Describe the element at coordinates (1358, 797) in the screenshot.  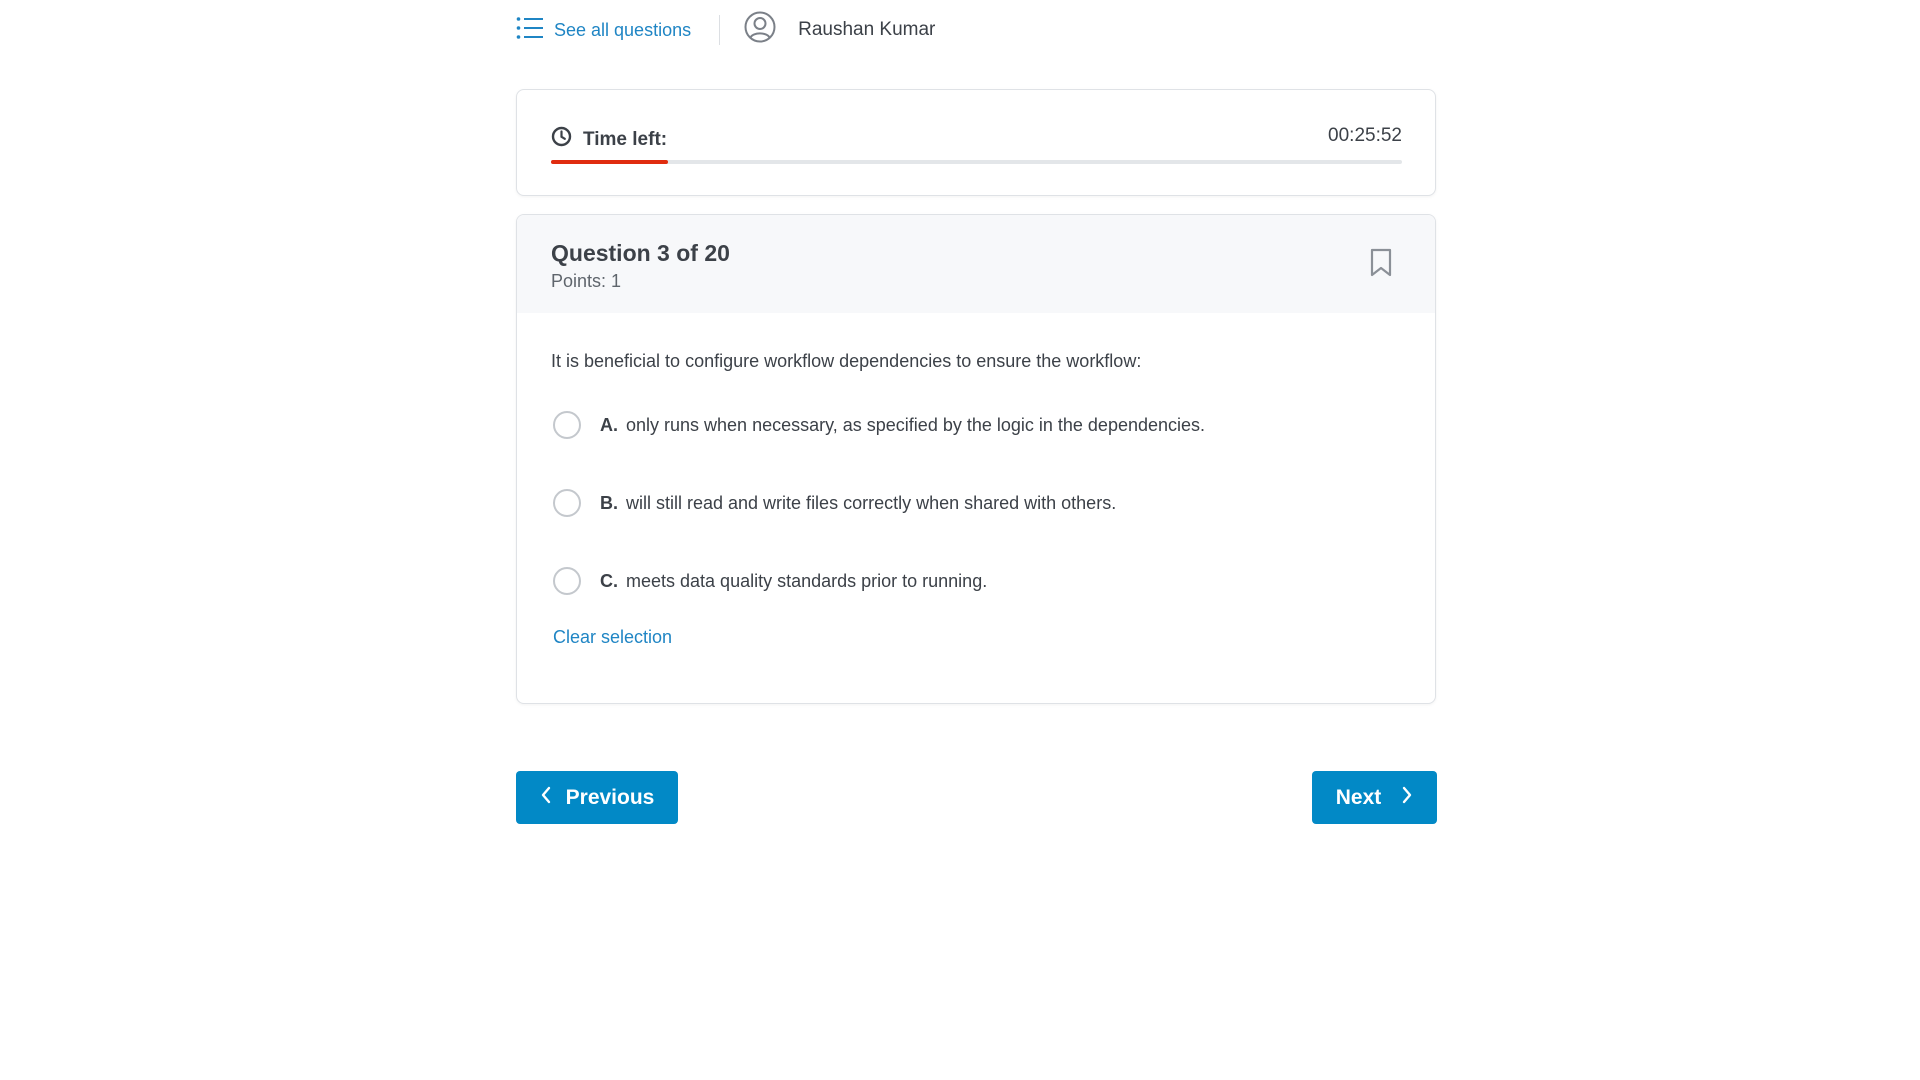
I see `next-label: Next` at that location.